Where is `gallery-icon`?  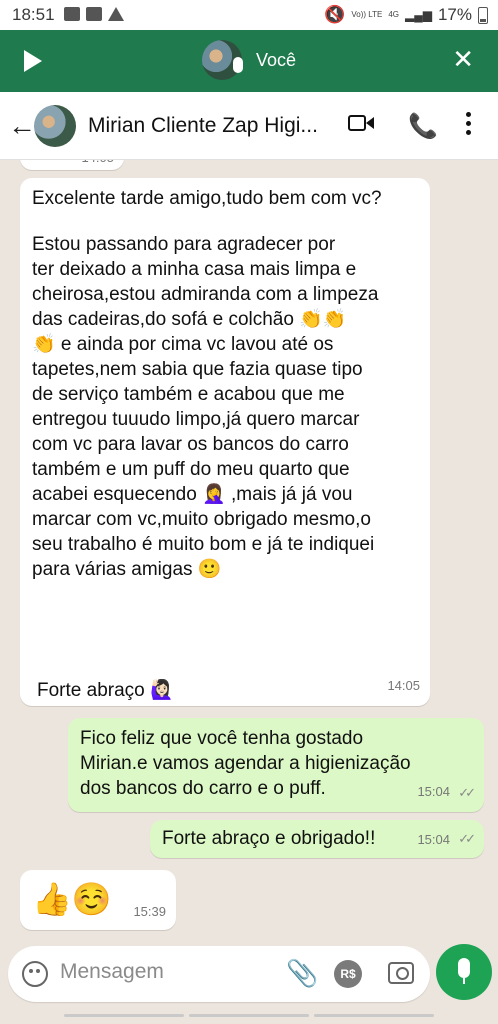 gallery-icon is located at coordinates (72, 14).